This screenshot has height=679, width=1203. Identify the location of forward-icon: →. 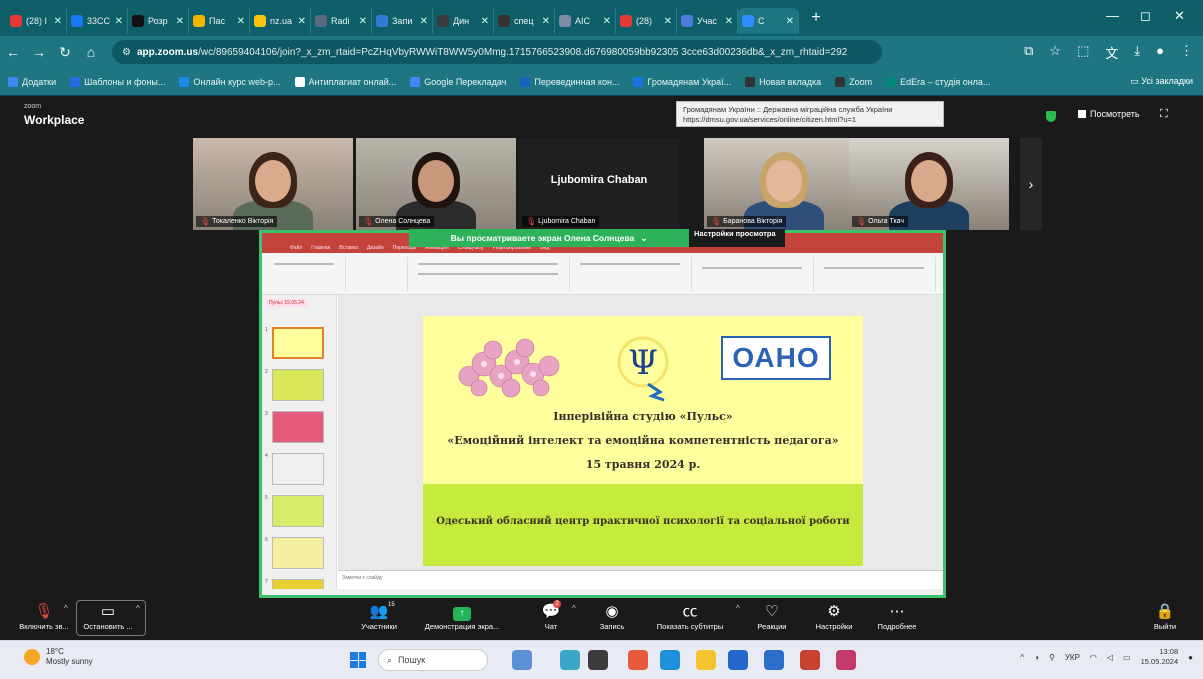
(39, 52).